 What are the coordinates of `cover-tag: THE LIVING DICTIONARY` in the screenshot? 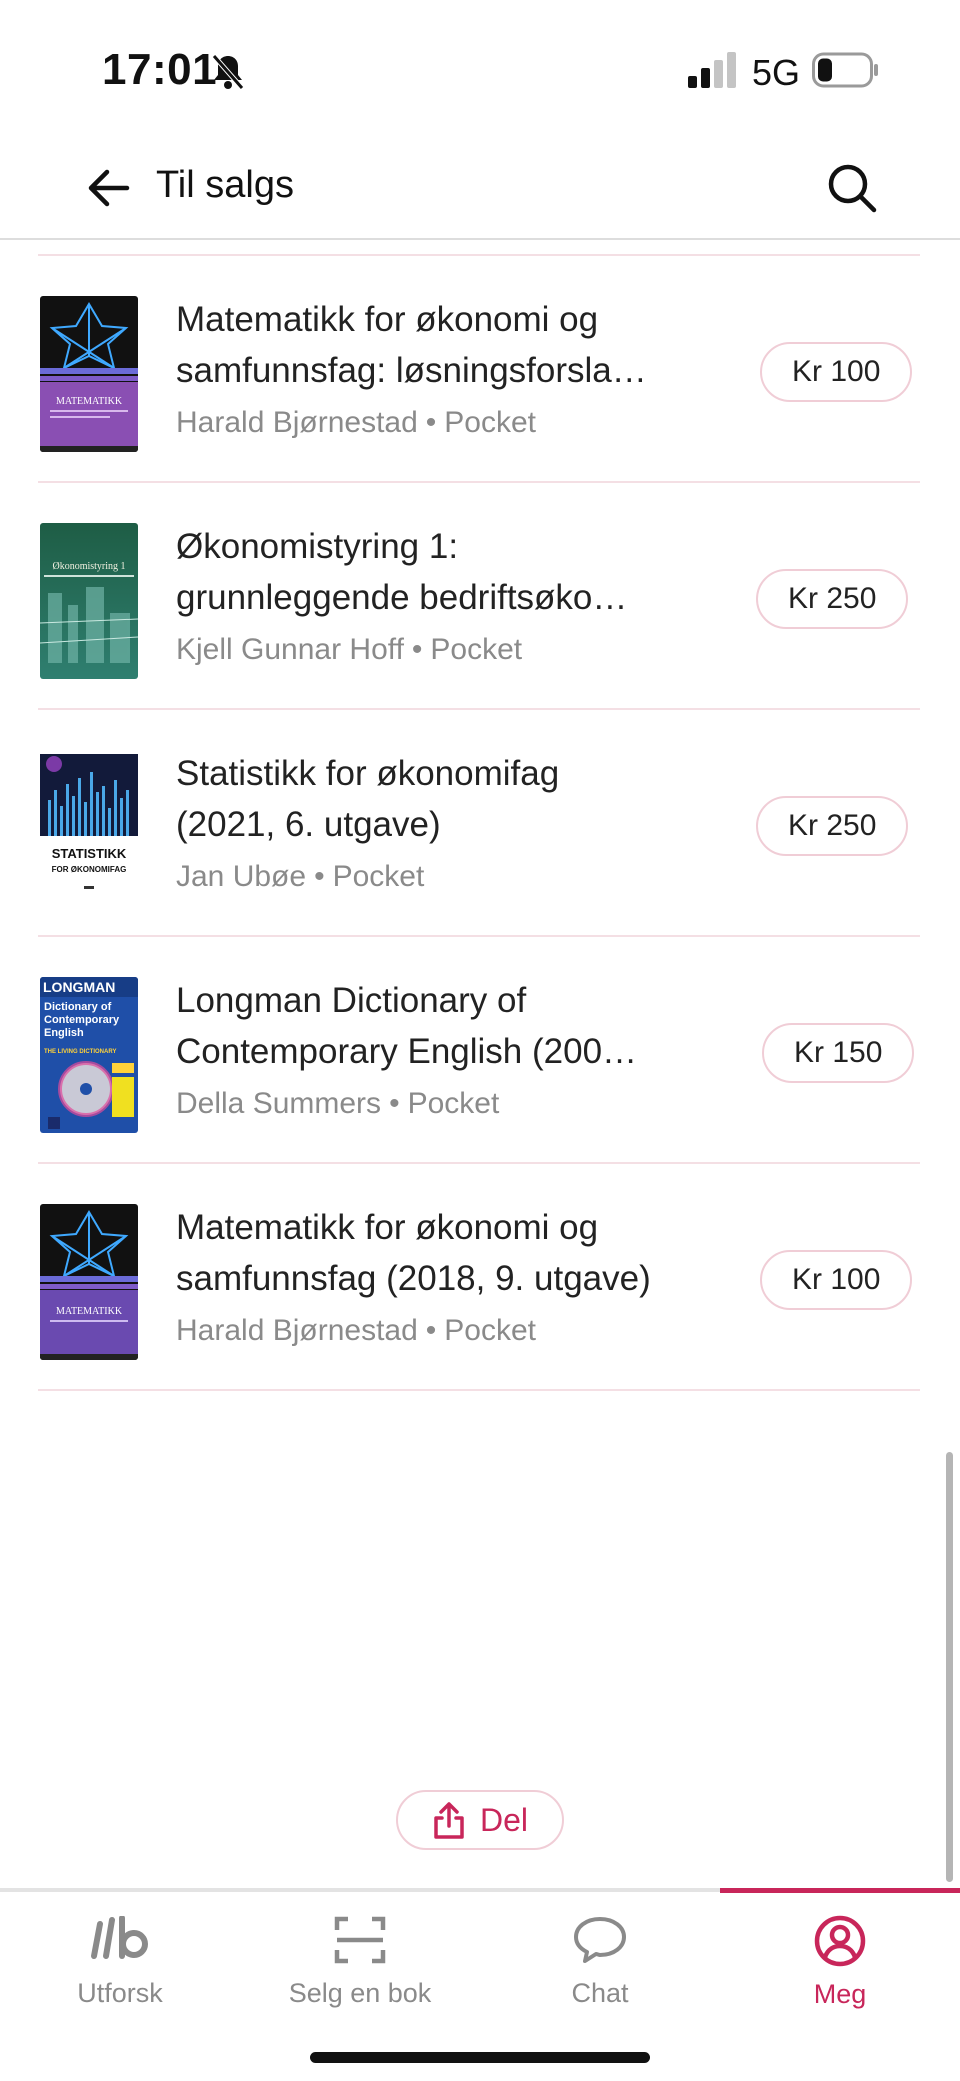 It's located at (80, 1052).